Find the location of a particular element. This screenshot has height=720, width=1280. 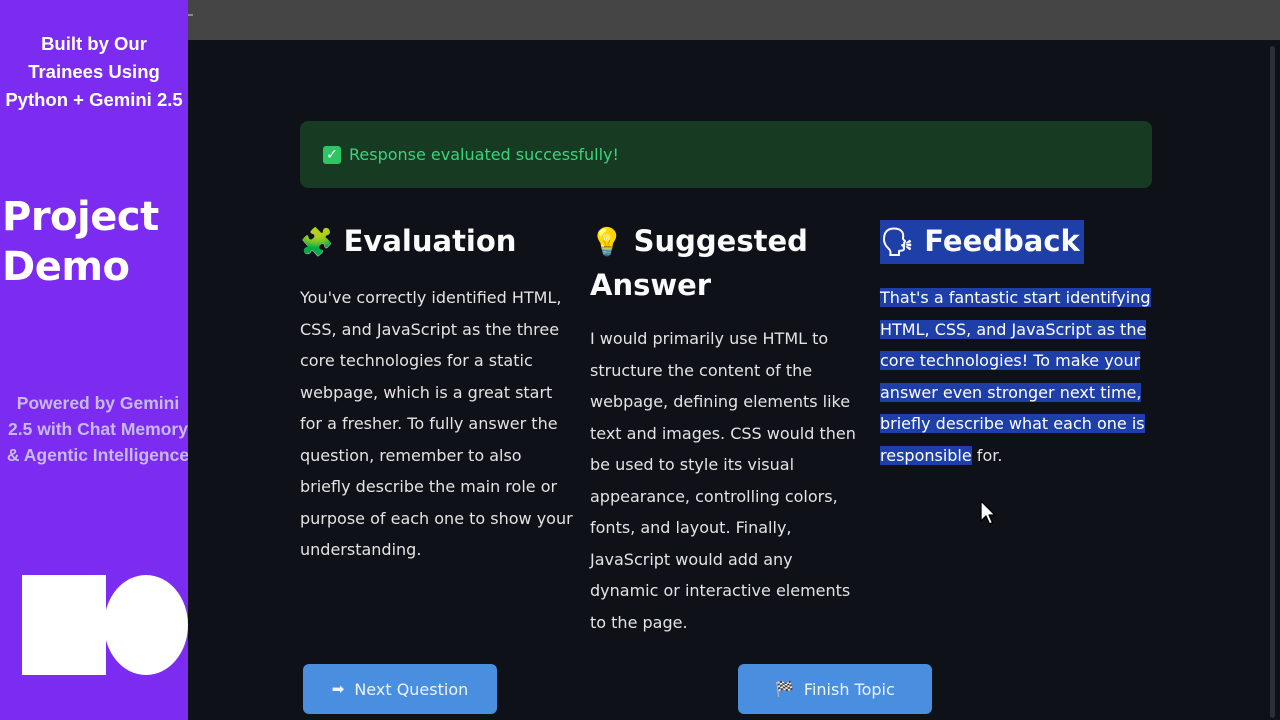

next-question-label: Next Question is located at coordinates (411, 689).